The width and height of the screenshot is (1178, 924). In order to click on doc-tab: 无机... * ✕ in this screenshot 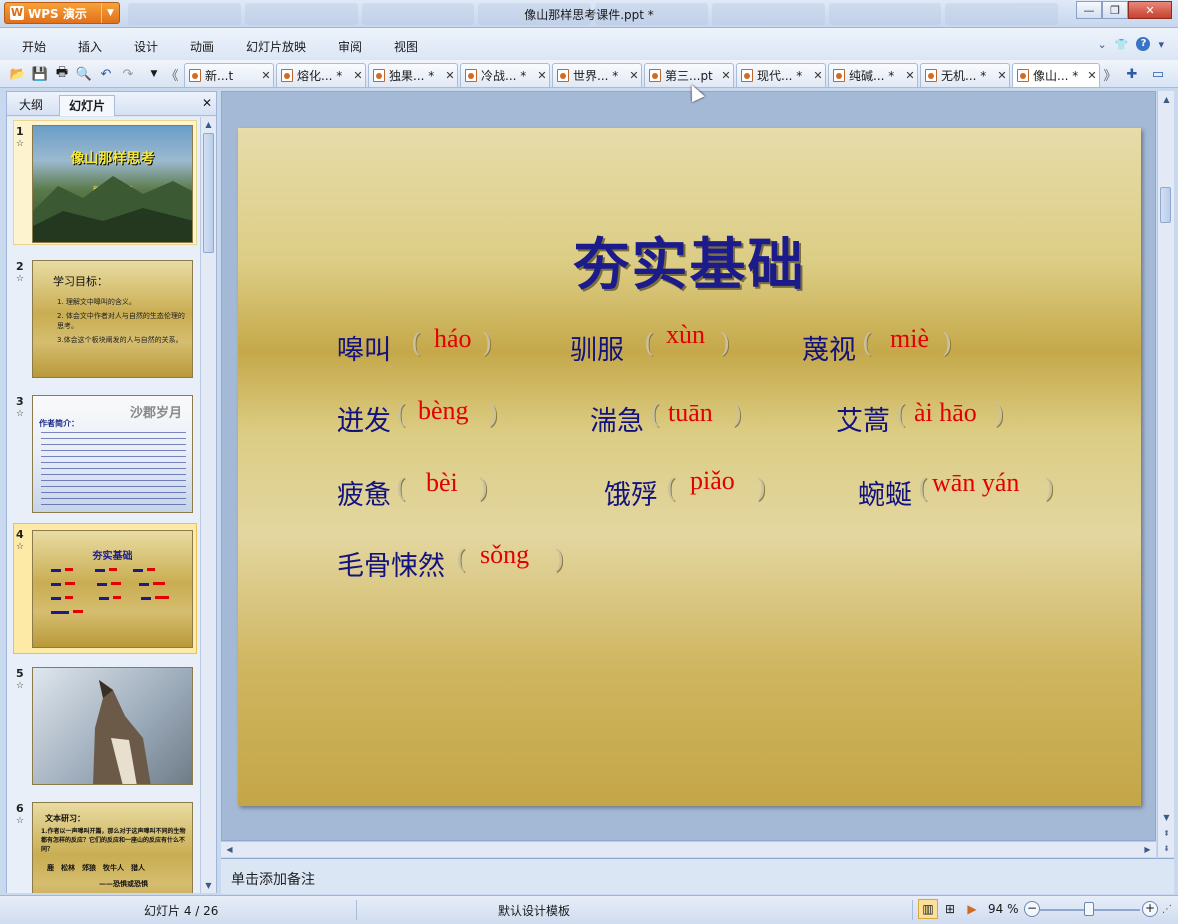, I will do `click(965, 75)`.